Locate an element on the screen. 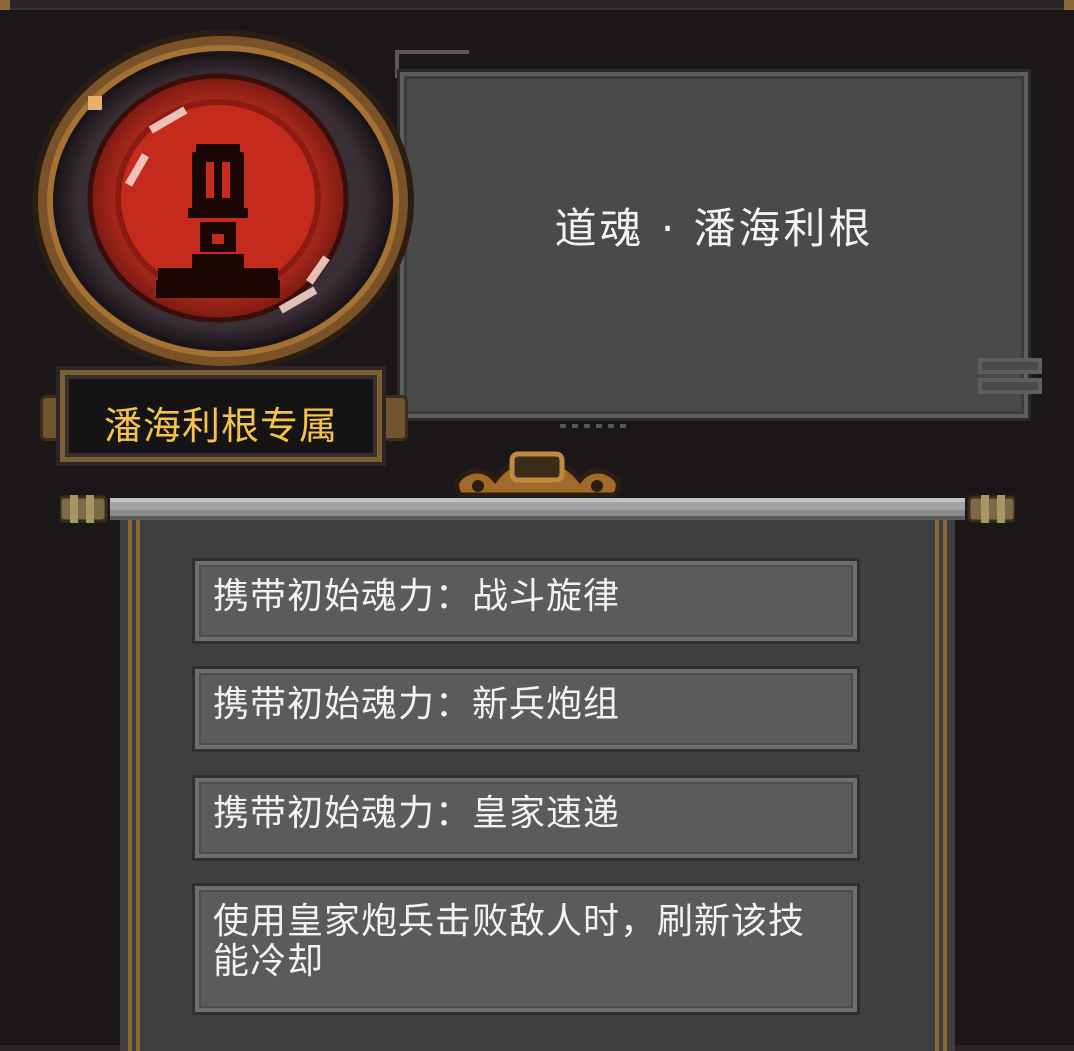 The height and width of the screenshot is (1051, 1074). exclusive-label: 潘海利根专属 is located at coordinates (221, 416).